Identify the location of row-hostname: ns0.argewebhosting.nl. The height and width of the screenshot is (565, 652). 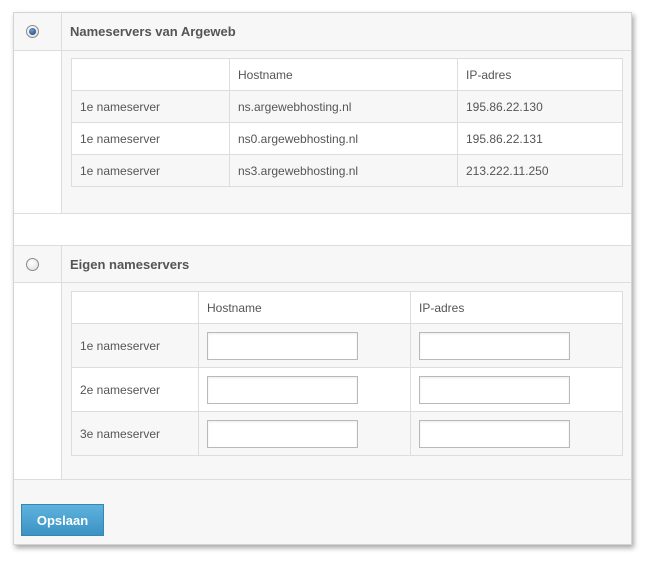
(343, 138).